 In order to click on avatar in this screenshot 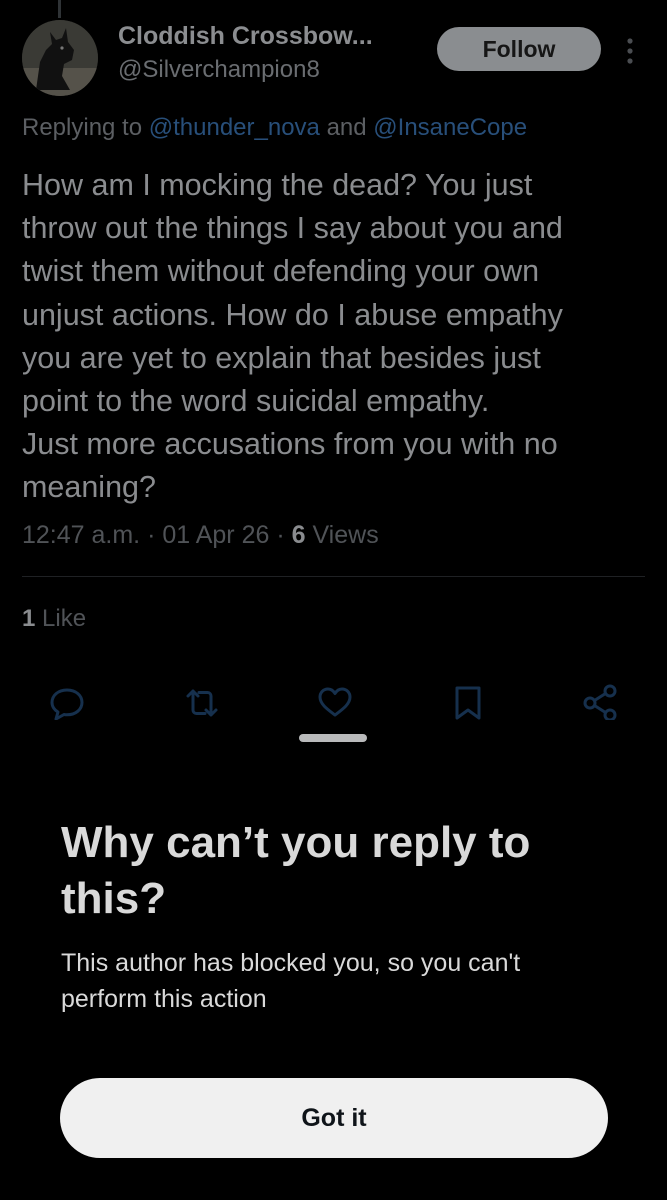, I will do `click(60, 58)`.